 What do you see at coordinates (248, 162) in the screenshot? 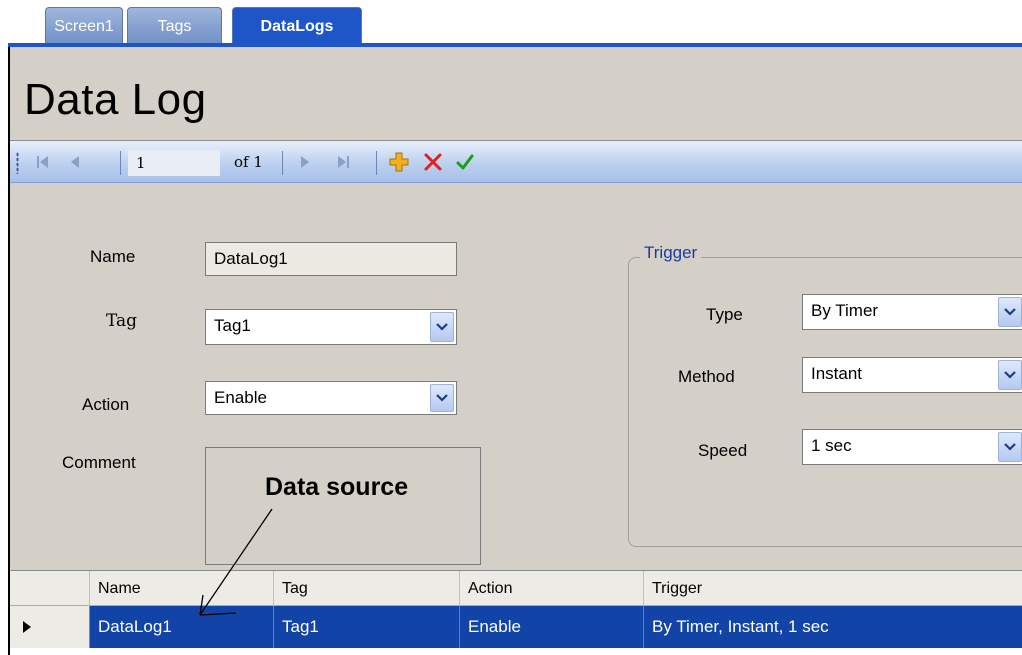
I see `count-label: of 1` at bounding box center [248, 162].